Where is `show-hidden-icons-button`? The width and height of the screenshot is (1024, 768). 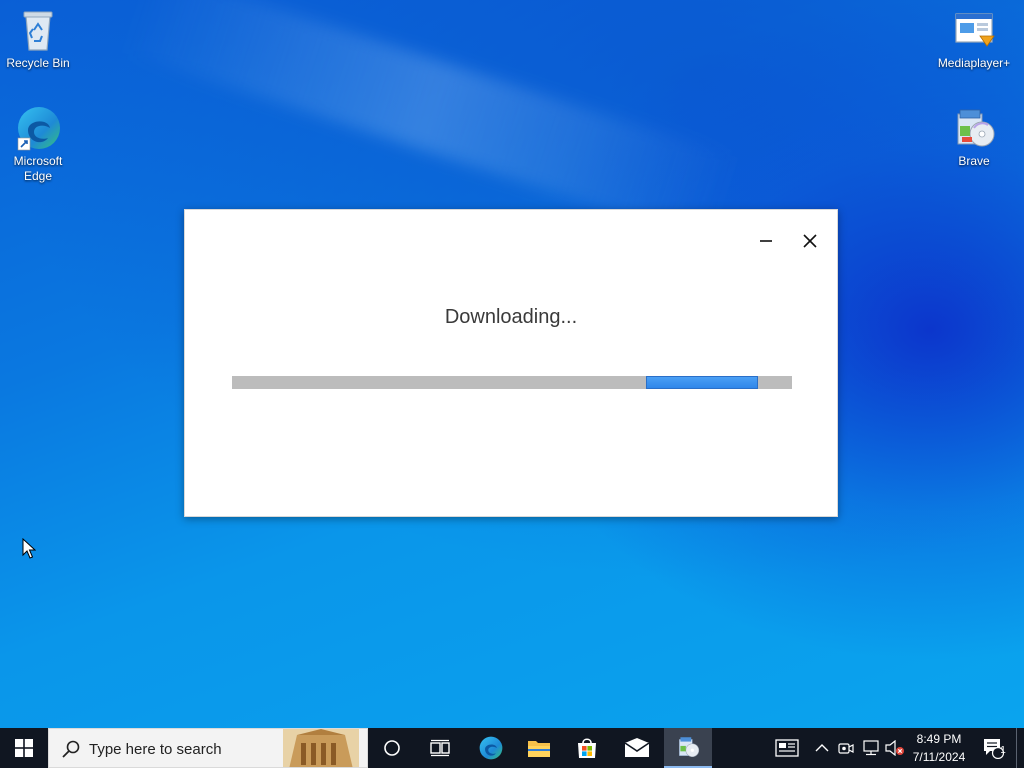
show-hidden-icons-button is located at coordinates (822, 748).